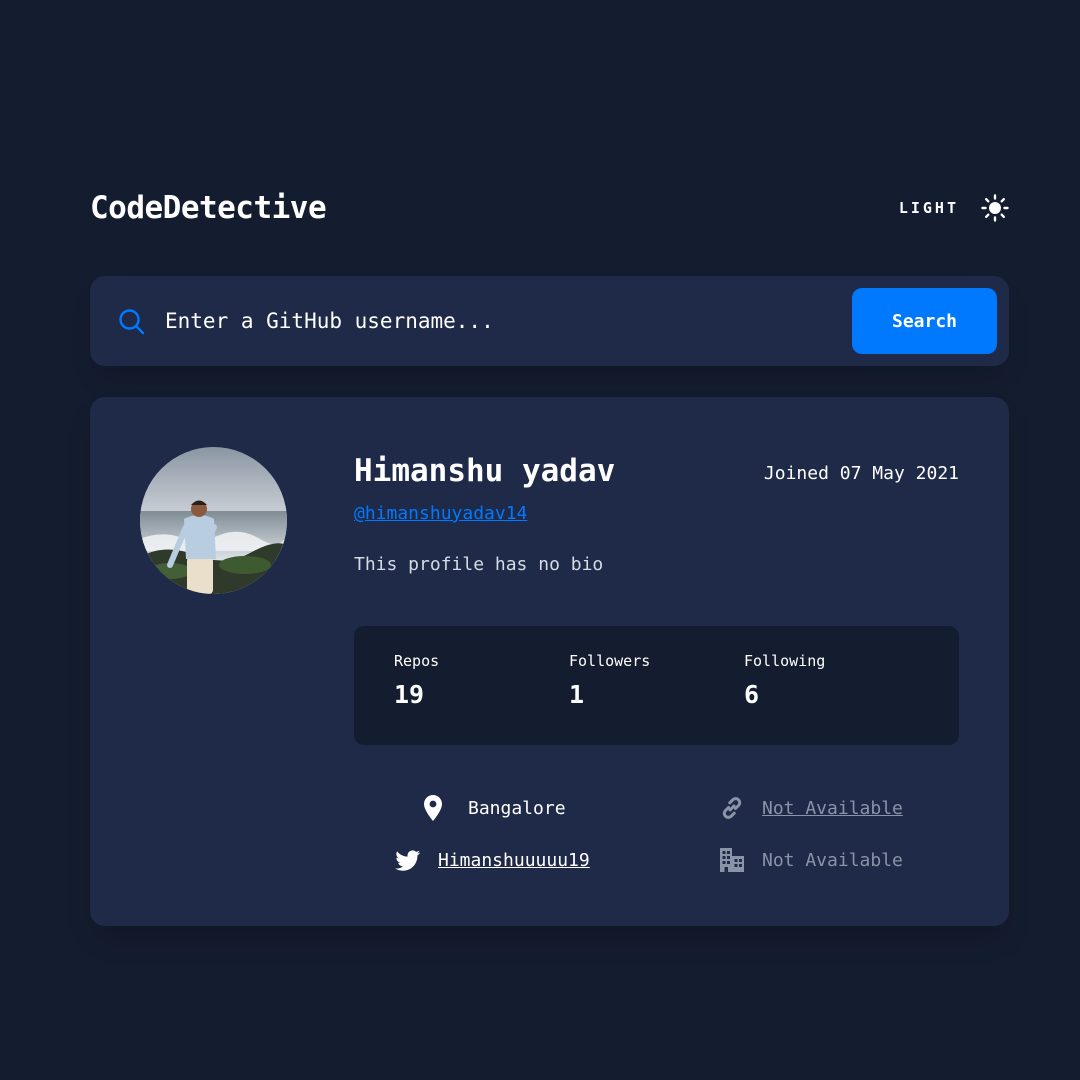 The height and width of the screenshot is (1080, 1080). I want to click on search-button: Search, so click(924, 321).